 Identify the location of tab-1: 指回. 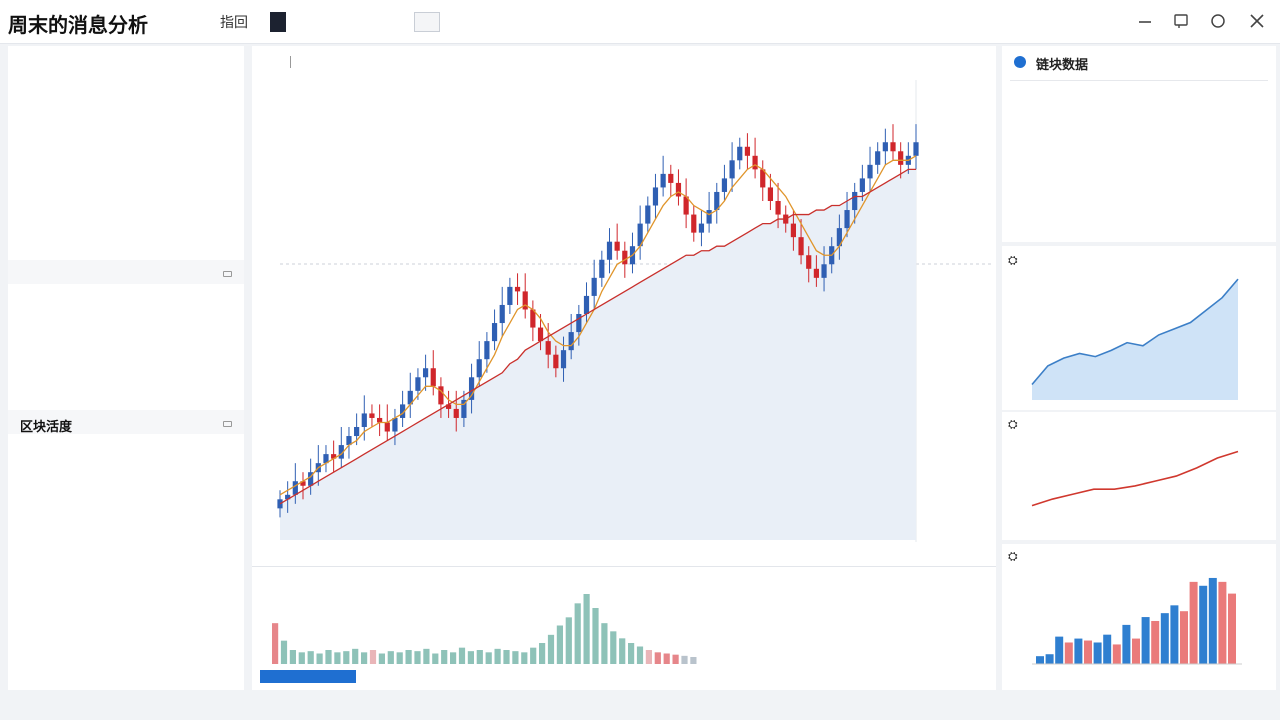
(234, 22).